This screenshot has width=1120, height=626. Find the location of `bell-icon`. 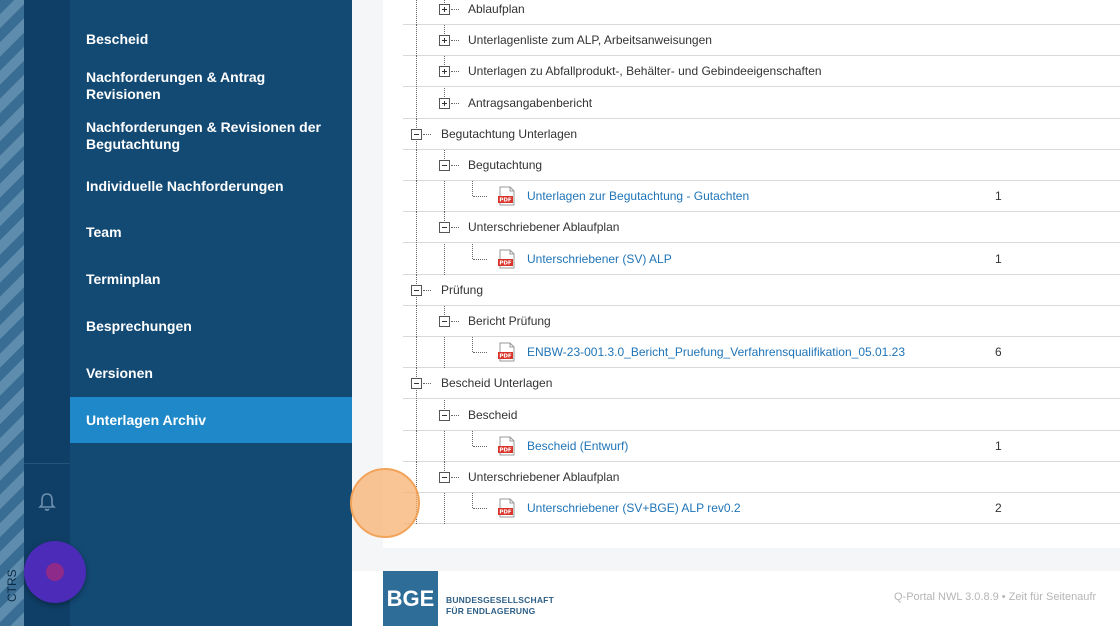

bell-icon is located at coordinates (47, 502).